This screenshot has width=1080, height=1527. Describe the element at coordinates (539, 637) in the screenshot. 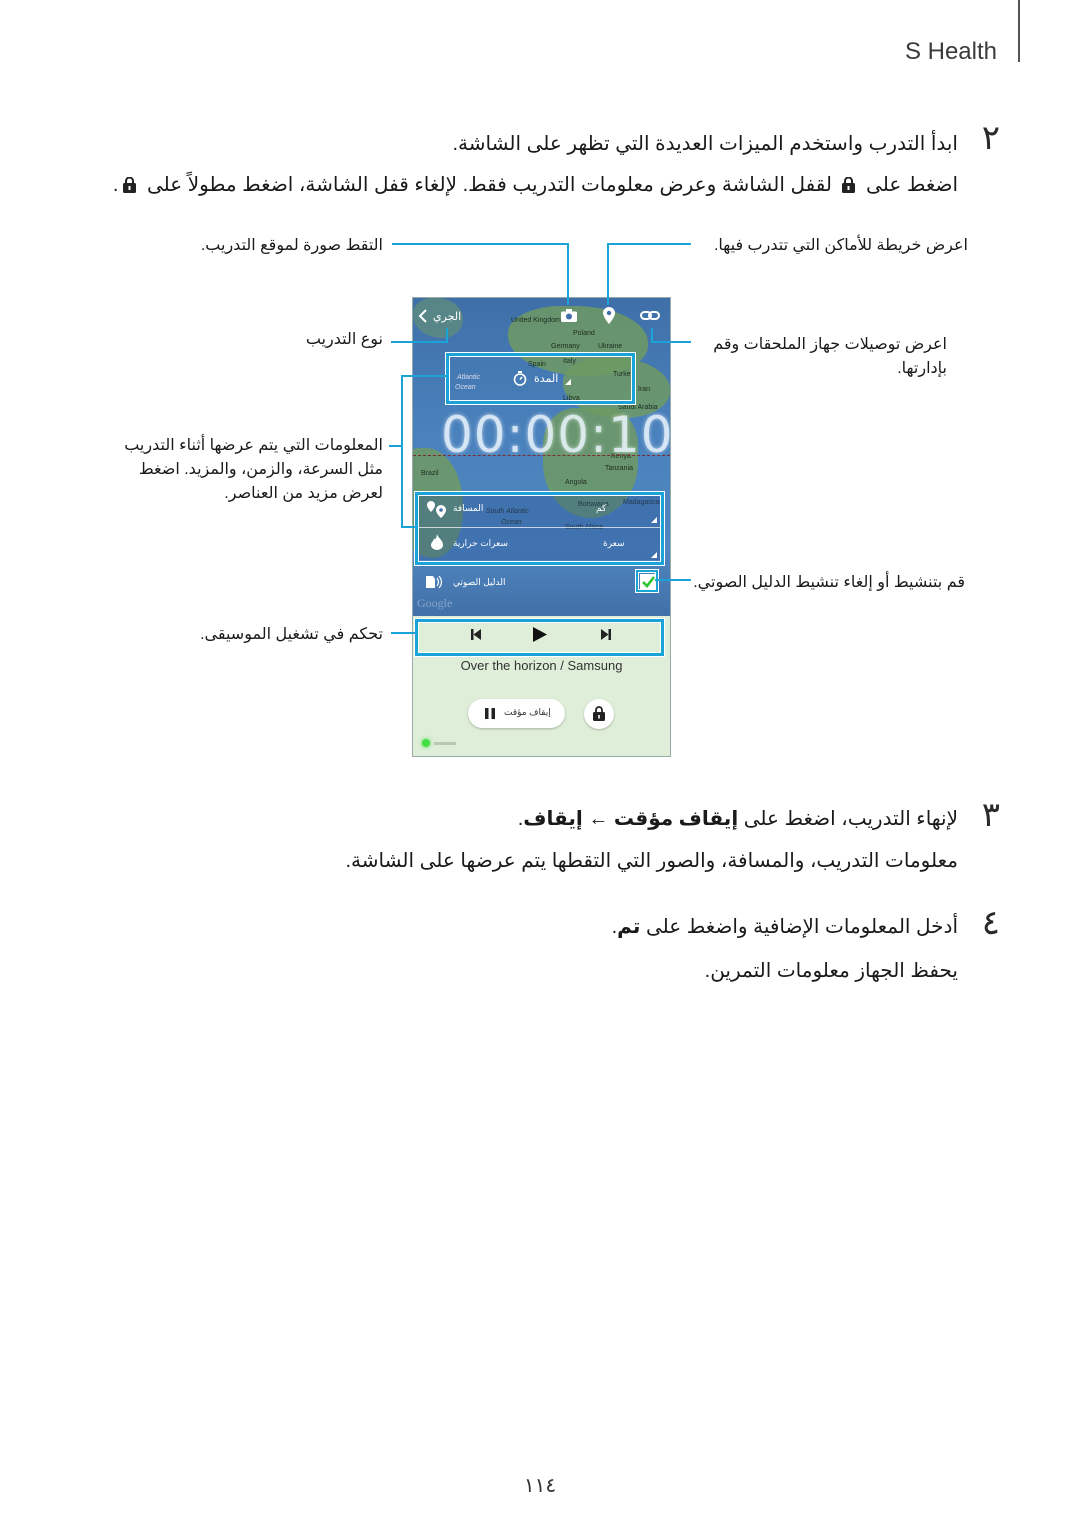

I see `highlight-music-controls` at that location.